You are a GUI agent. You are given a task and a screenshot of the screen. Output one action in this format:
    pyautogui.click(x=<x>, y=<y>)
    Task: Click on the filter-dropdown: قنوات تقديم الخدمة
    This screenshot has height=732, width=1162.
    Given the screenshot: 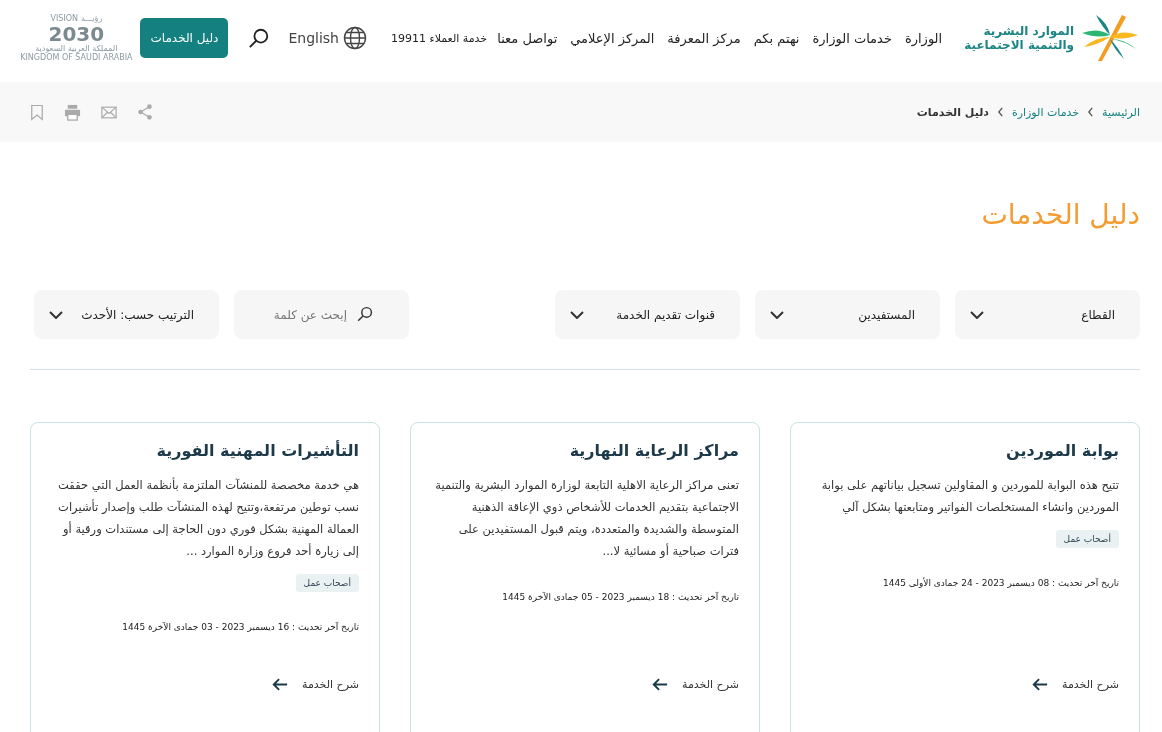 What is the action you would take?
    pyautogui.click(x=647, y=314)
    